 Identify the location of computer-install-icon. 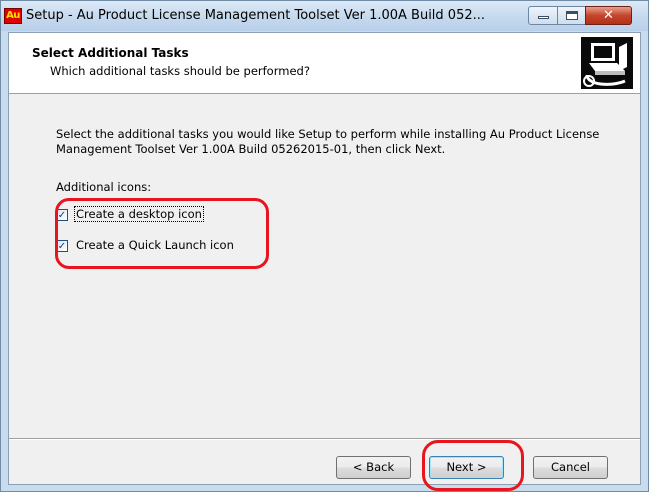
(607, 63).